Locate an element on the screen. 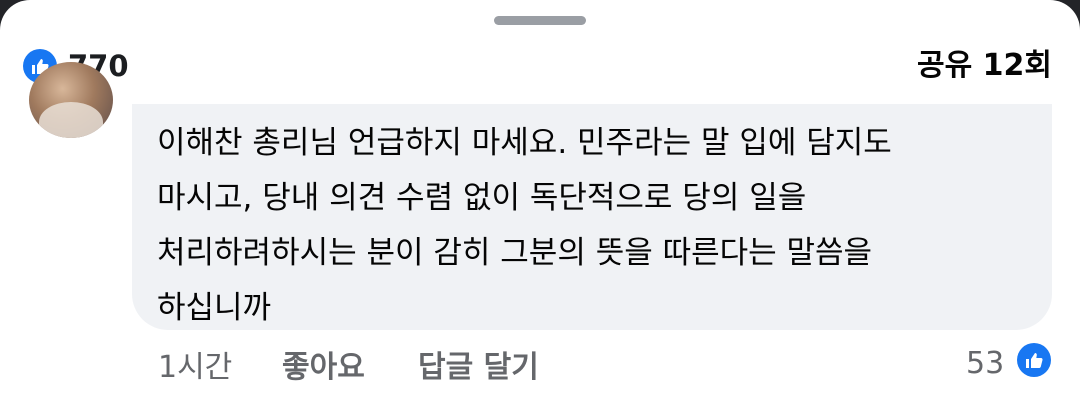 The height and width of the screenshot is (406, 1080). comment-like-count: 53 is located at coordinates (985, 364).